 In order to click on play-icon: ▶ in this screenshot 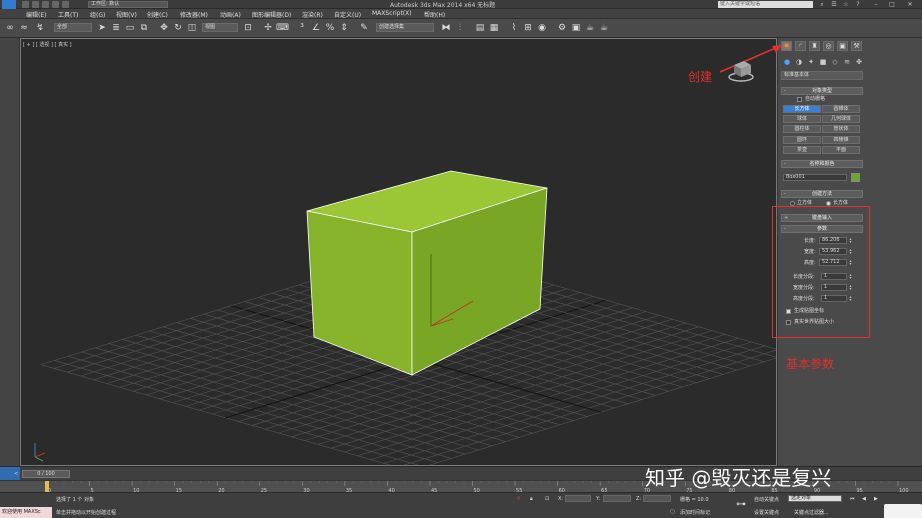, I will do `click(876, 499)`.